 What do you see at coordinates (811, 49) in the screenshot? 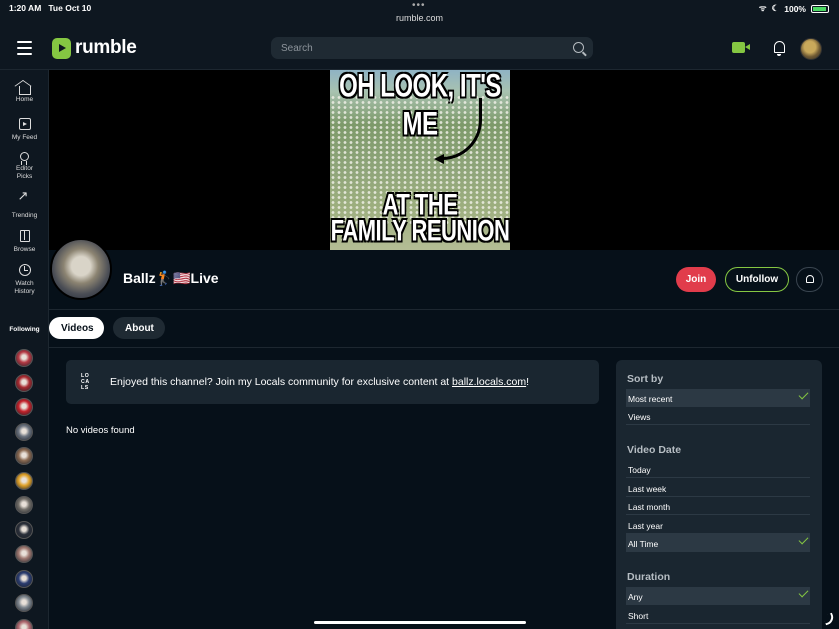
I see `user-avatar` at bounding box center [811, 49].